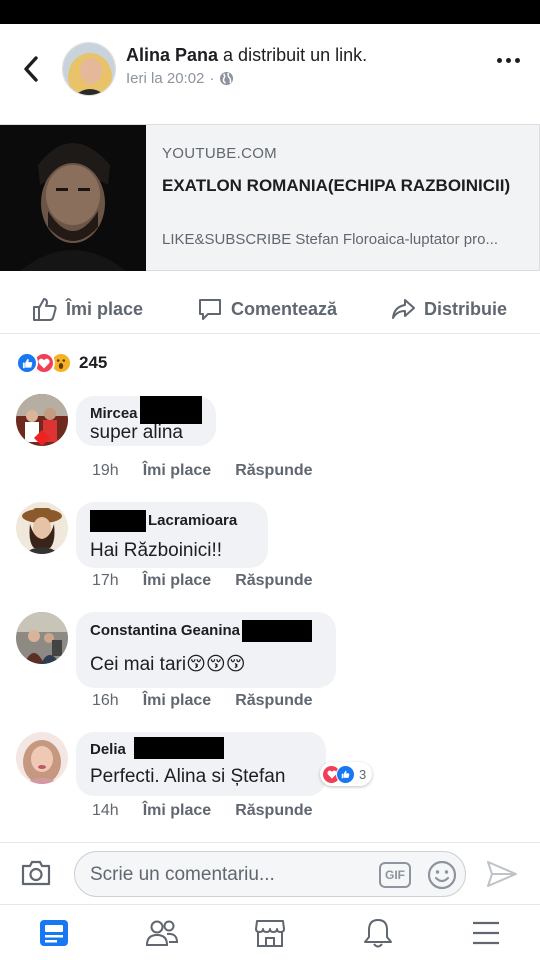 The width and height of the screenshot is (540, 960). Describe the element at coordinates (105, 700) in the screenshot. I see `comment-time: 16h` at that location.